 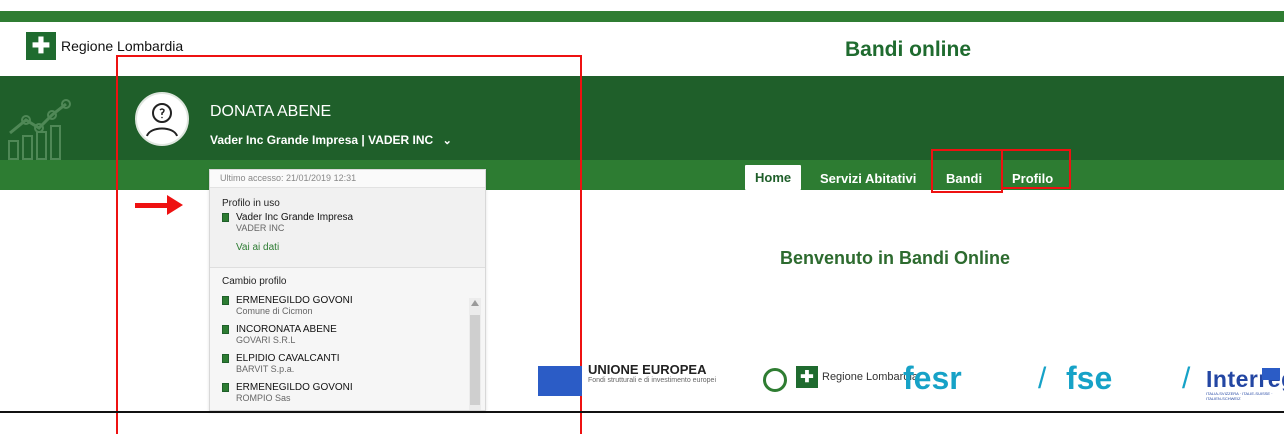 What do you see at coordinates (642, 412) in the screenshot?
I see `footer-divider` at bounding box center [642, 412].